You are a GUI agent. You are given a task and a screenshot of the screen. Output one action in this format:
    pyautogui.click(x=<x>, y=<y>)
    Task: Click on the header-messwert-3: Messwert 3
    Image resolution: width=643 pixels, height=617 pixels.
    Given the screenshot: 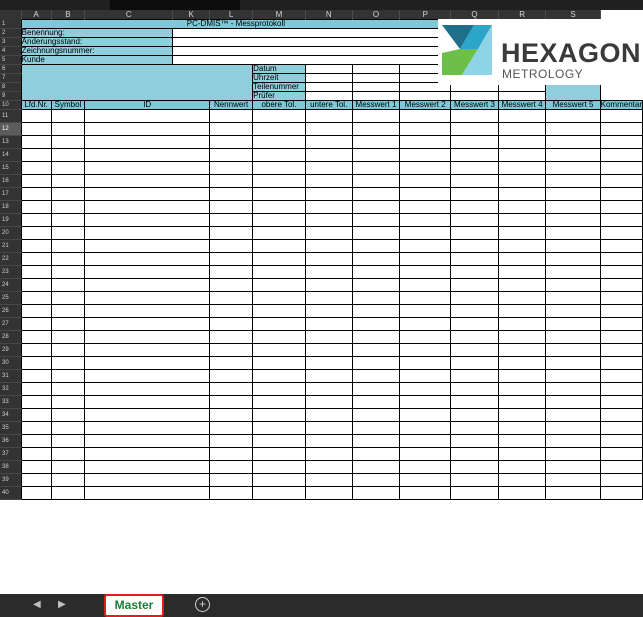 What is the action you would take?
    pyautogui.click(x=474, y=105)
    